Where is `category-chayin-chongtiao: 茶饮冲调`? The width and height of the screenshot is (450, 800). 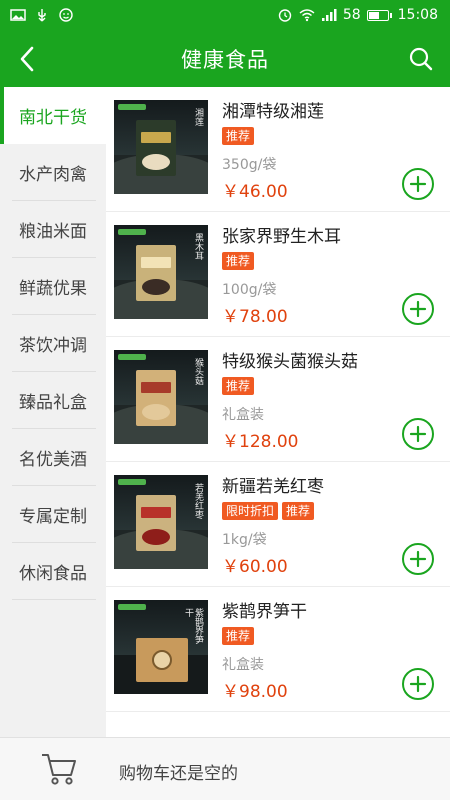
category-chayin-chongtiao: 茶饮冲调 is located at coordinates (53, 343).